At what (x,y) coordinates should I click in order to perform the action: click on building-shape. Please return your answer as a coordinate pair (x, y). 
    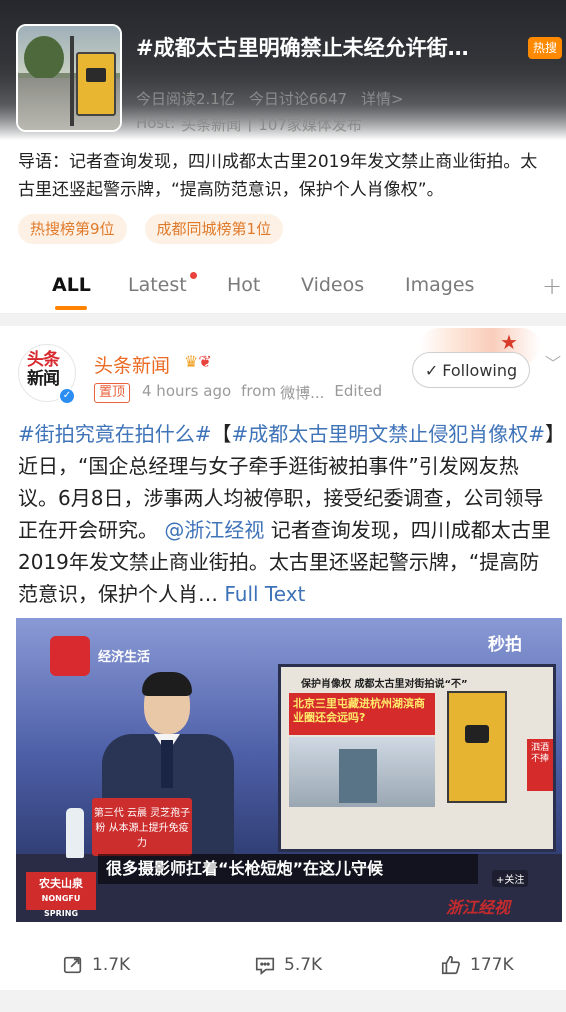
    Looking at the image, I should click on (358, 776).